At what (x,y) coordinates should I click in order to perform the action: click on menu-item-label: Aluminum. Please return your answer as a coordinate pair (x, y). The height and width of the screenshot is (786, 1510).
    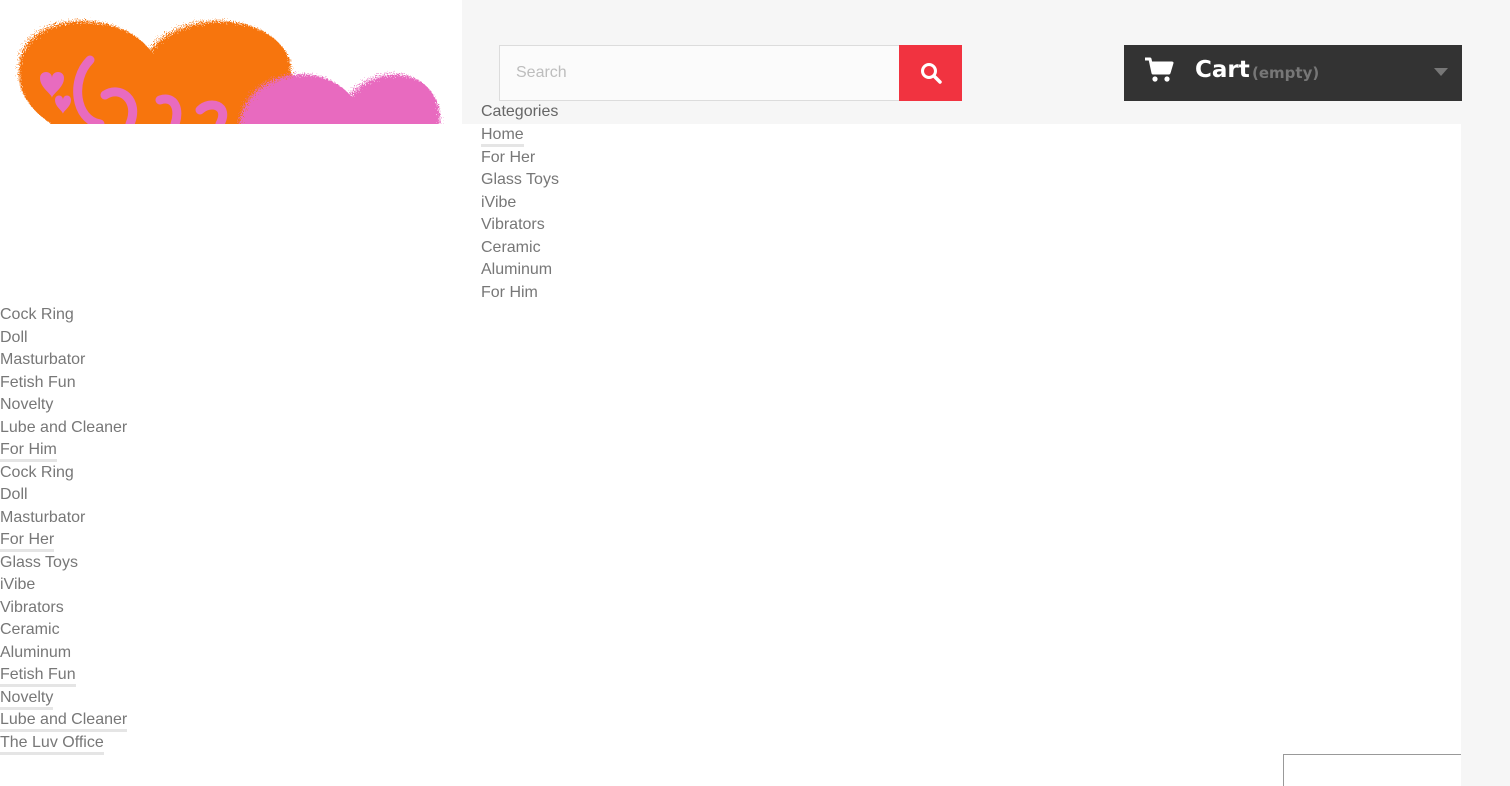
    Looking at the image, I should click on (517, 269).